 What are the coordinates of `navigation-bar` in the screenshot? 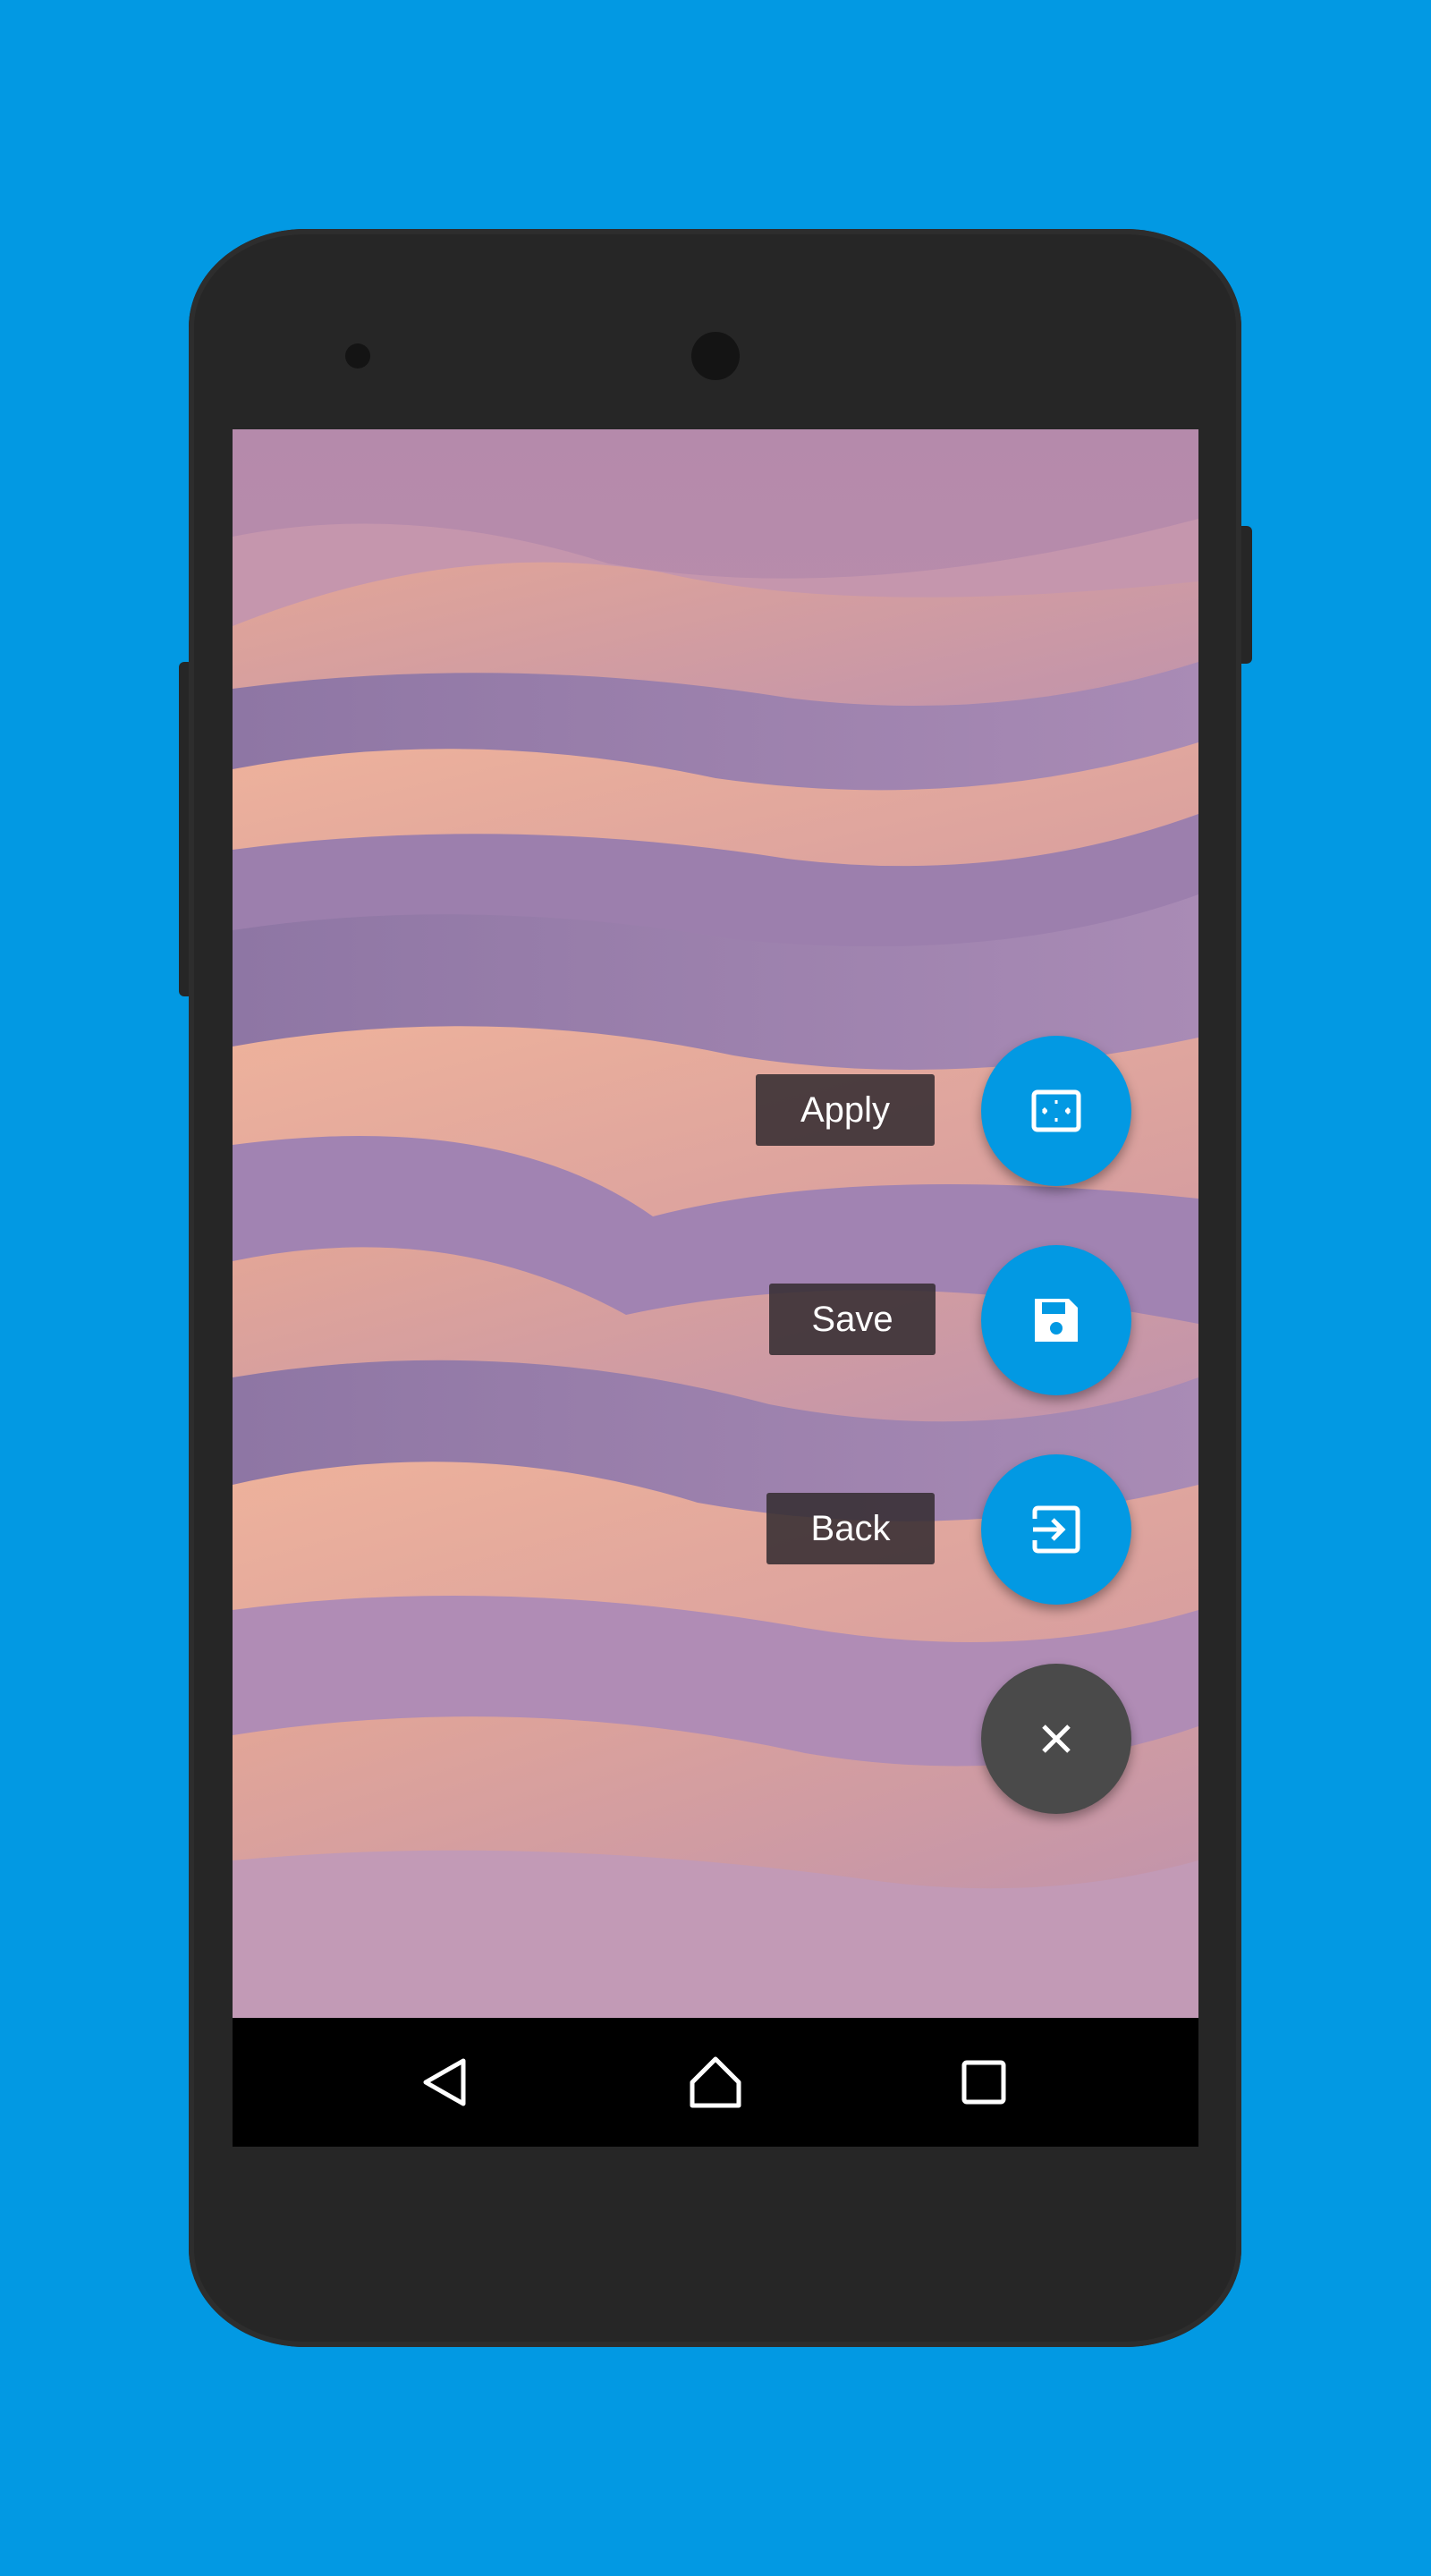 It's located at (716, 2082).